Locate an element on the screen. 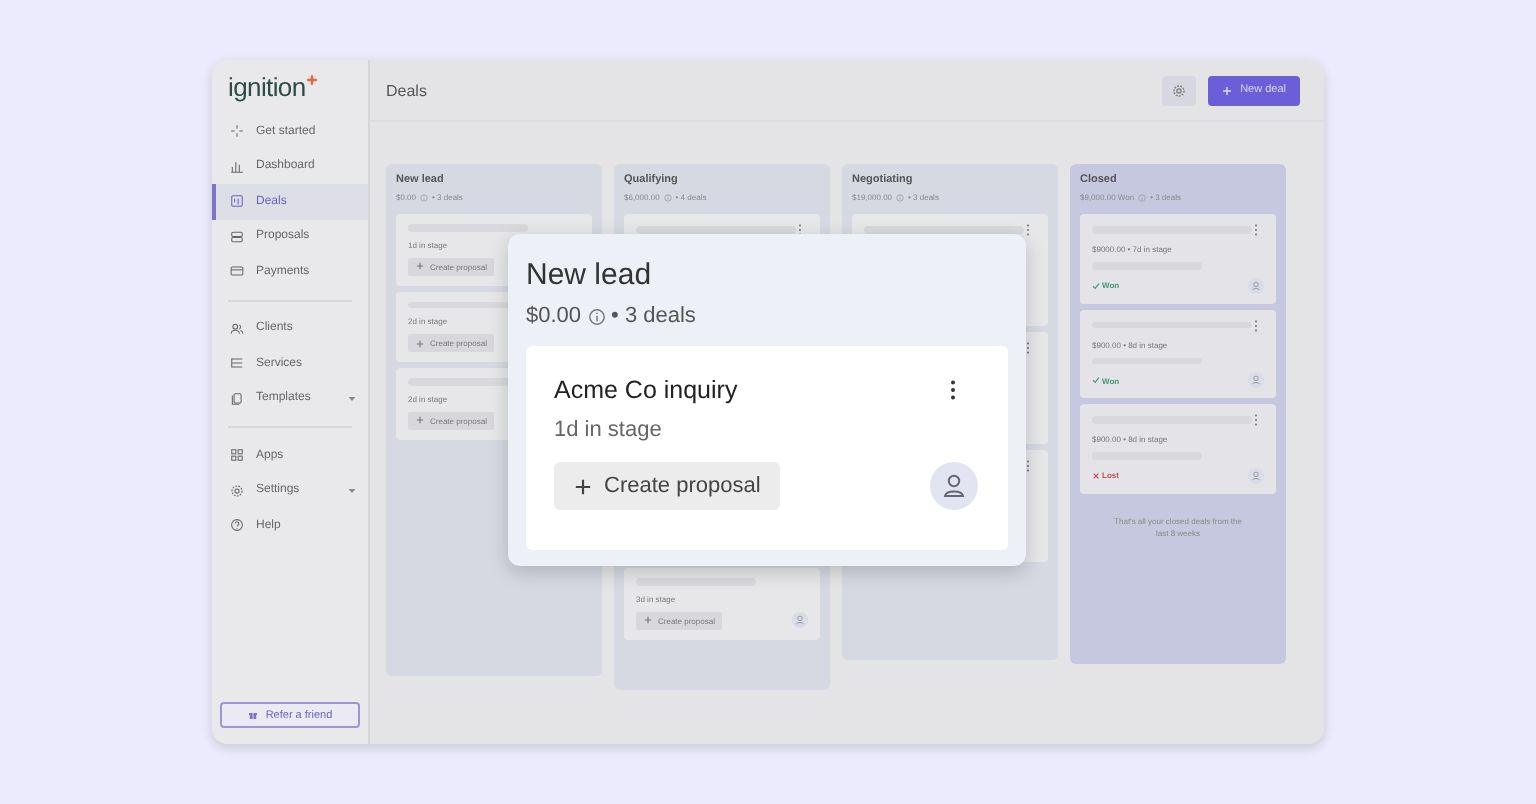  settings-button is located at coordinates (1179, 90).